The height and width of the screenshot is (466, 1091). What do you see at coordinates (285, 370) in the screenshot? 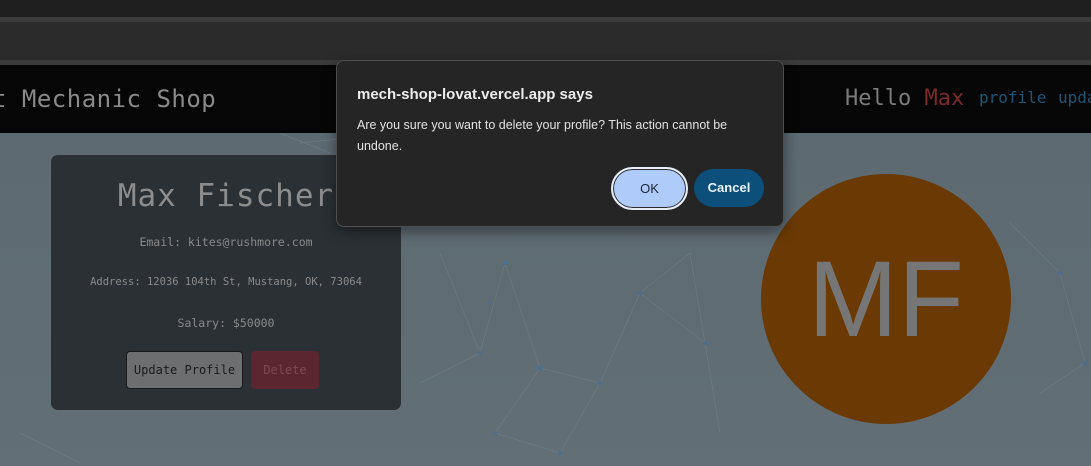
I see `delete-profile-button: Delete` at bounding box center [285, 370].